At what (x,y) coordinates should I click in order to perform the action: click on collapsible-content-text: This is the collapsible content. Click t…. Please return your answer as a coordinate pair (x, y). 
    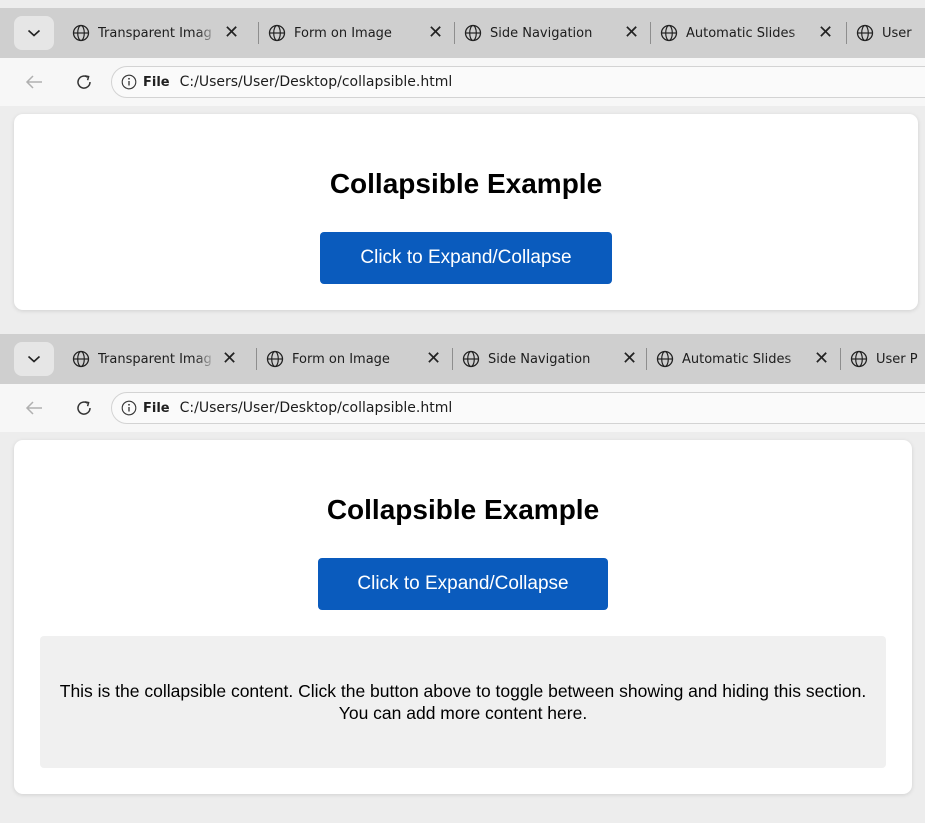
    Looking at the image, I should click on (463, 702).